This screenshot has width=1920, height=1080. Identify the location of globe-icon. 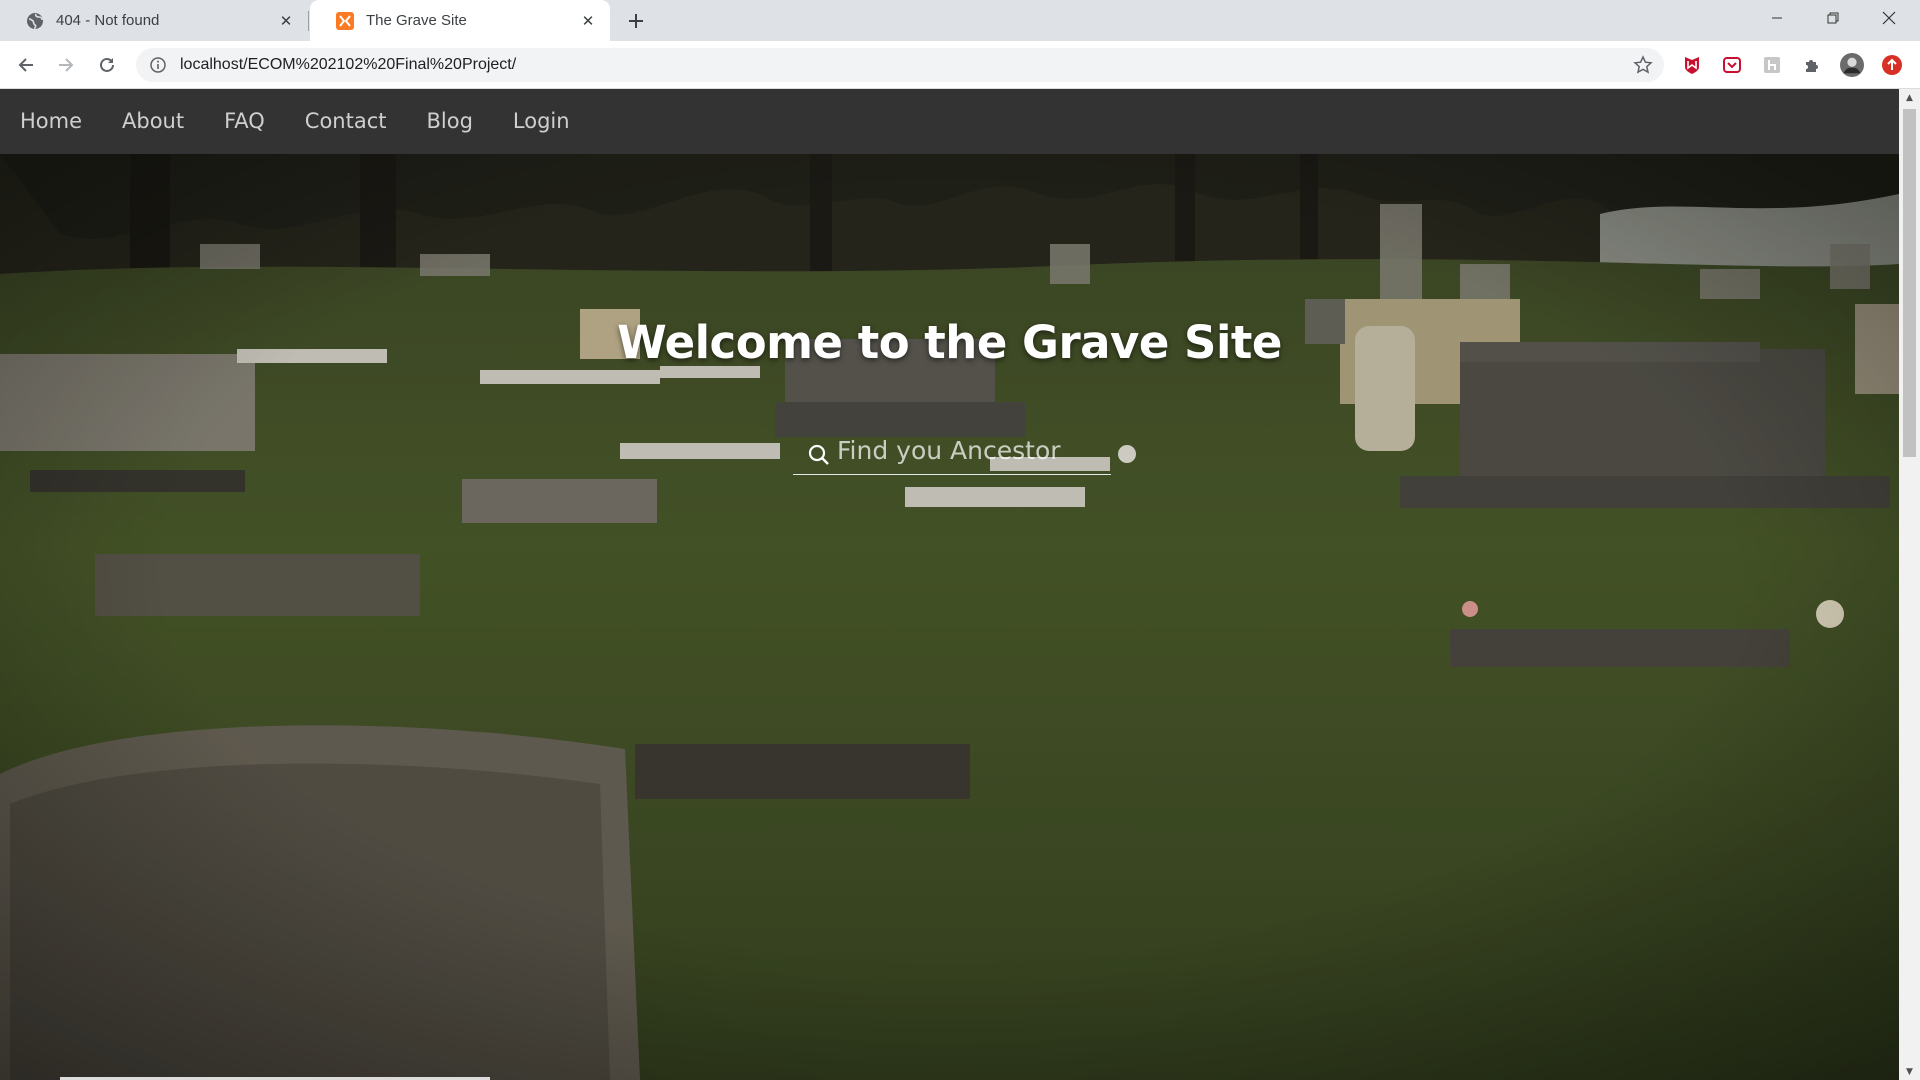
(35, 21).